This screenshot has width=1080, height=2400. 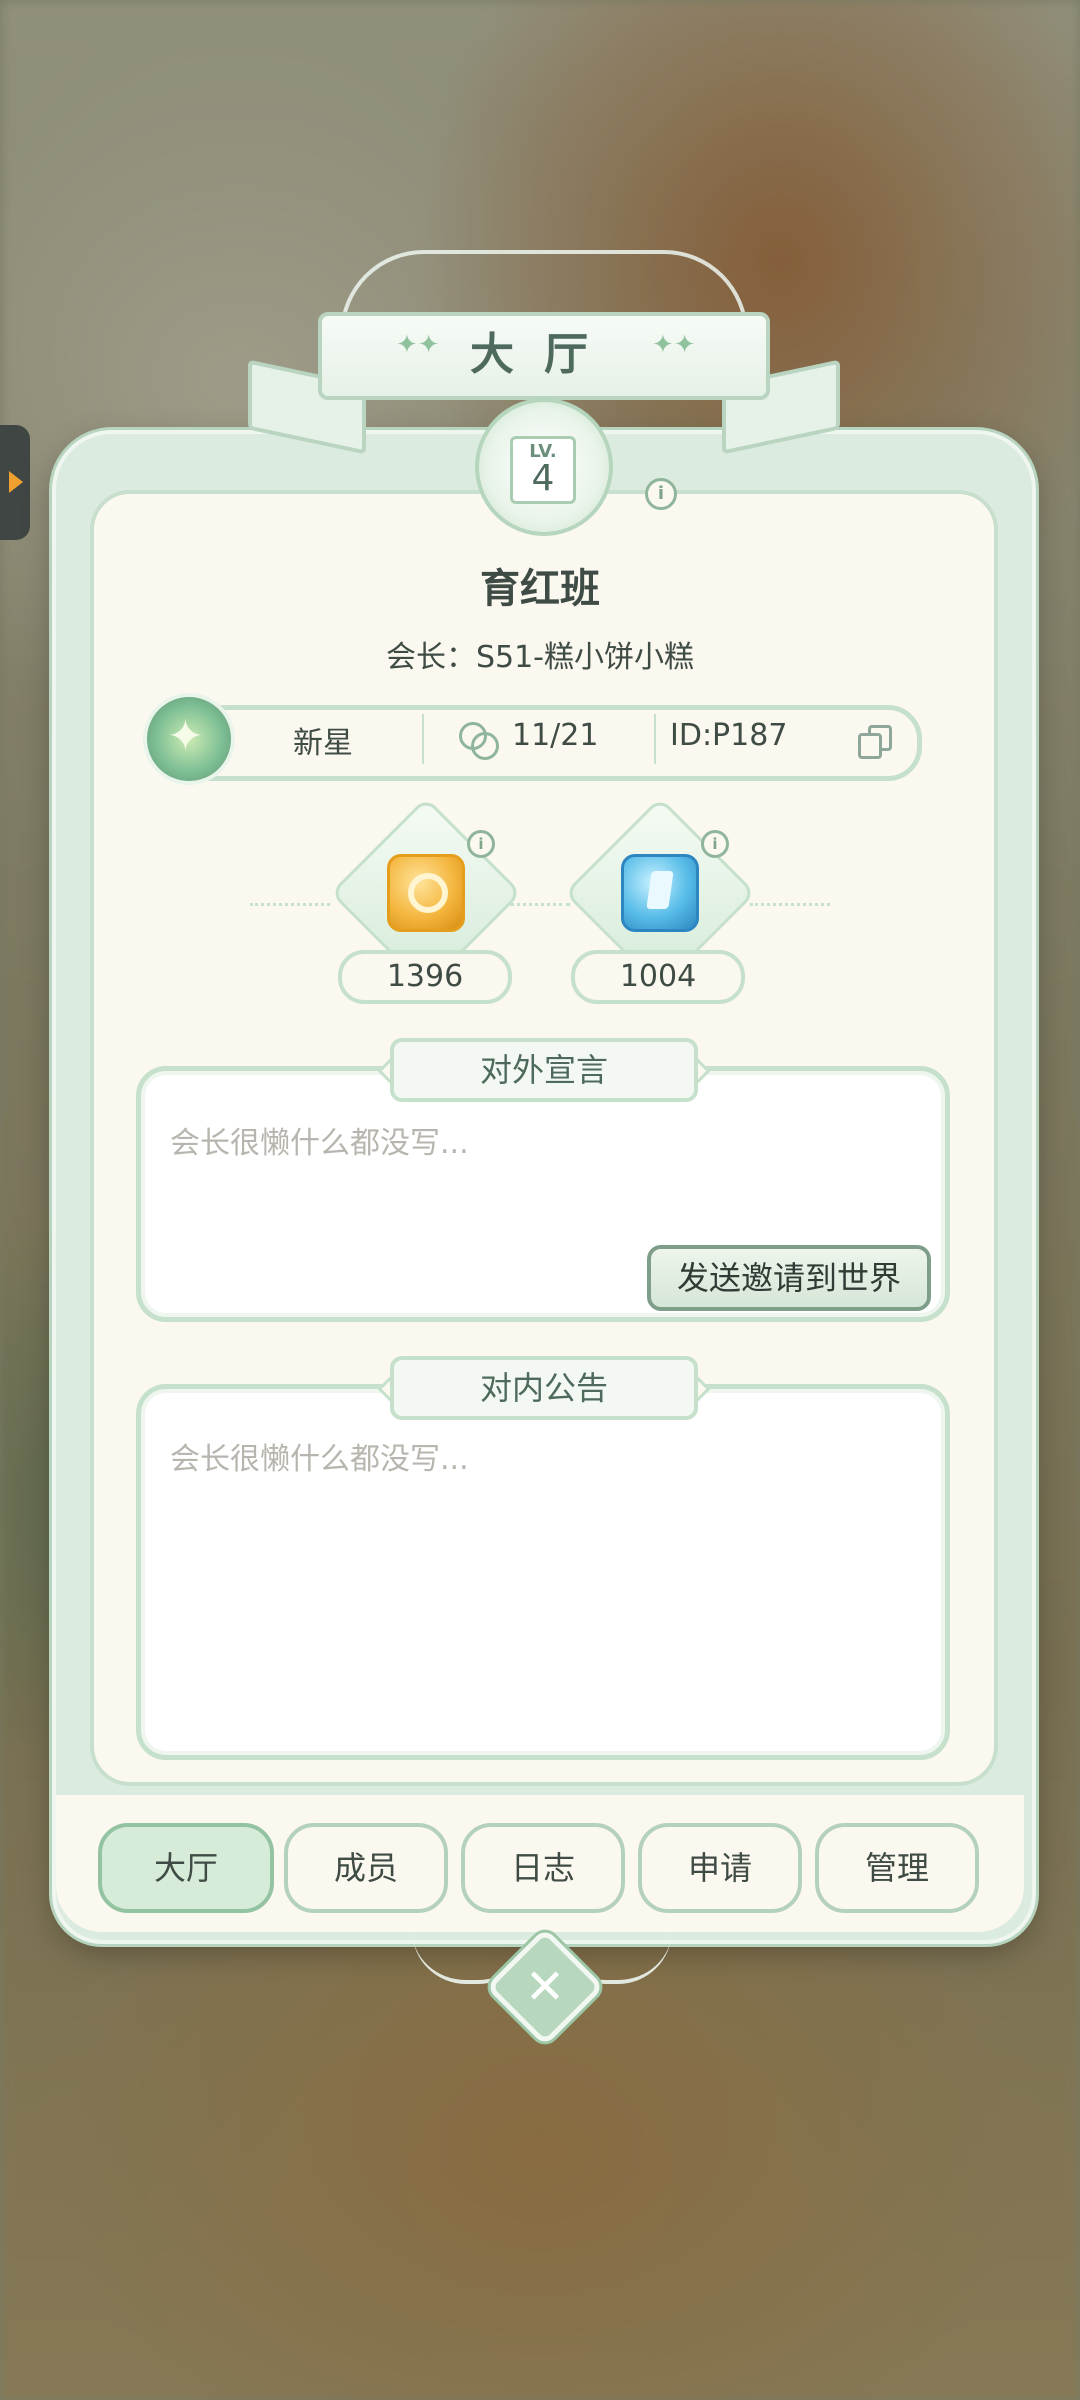 I want to click on star-icon: ✦, so click(x=185, y=736).